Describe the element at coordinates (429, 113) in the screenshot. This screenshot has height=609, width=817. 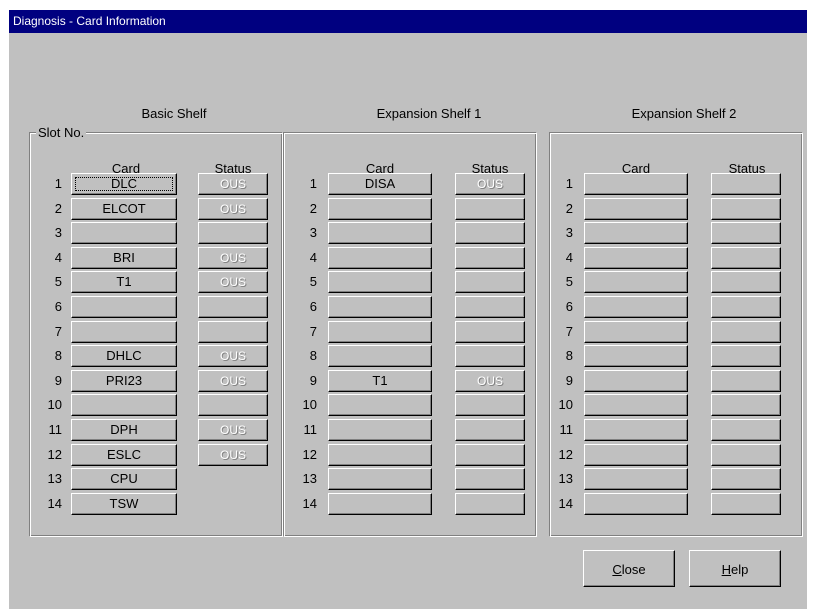
I see `expansion-shelf-1-title: Expansion Shelf 1` at that location.